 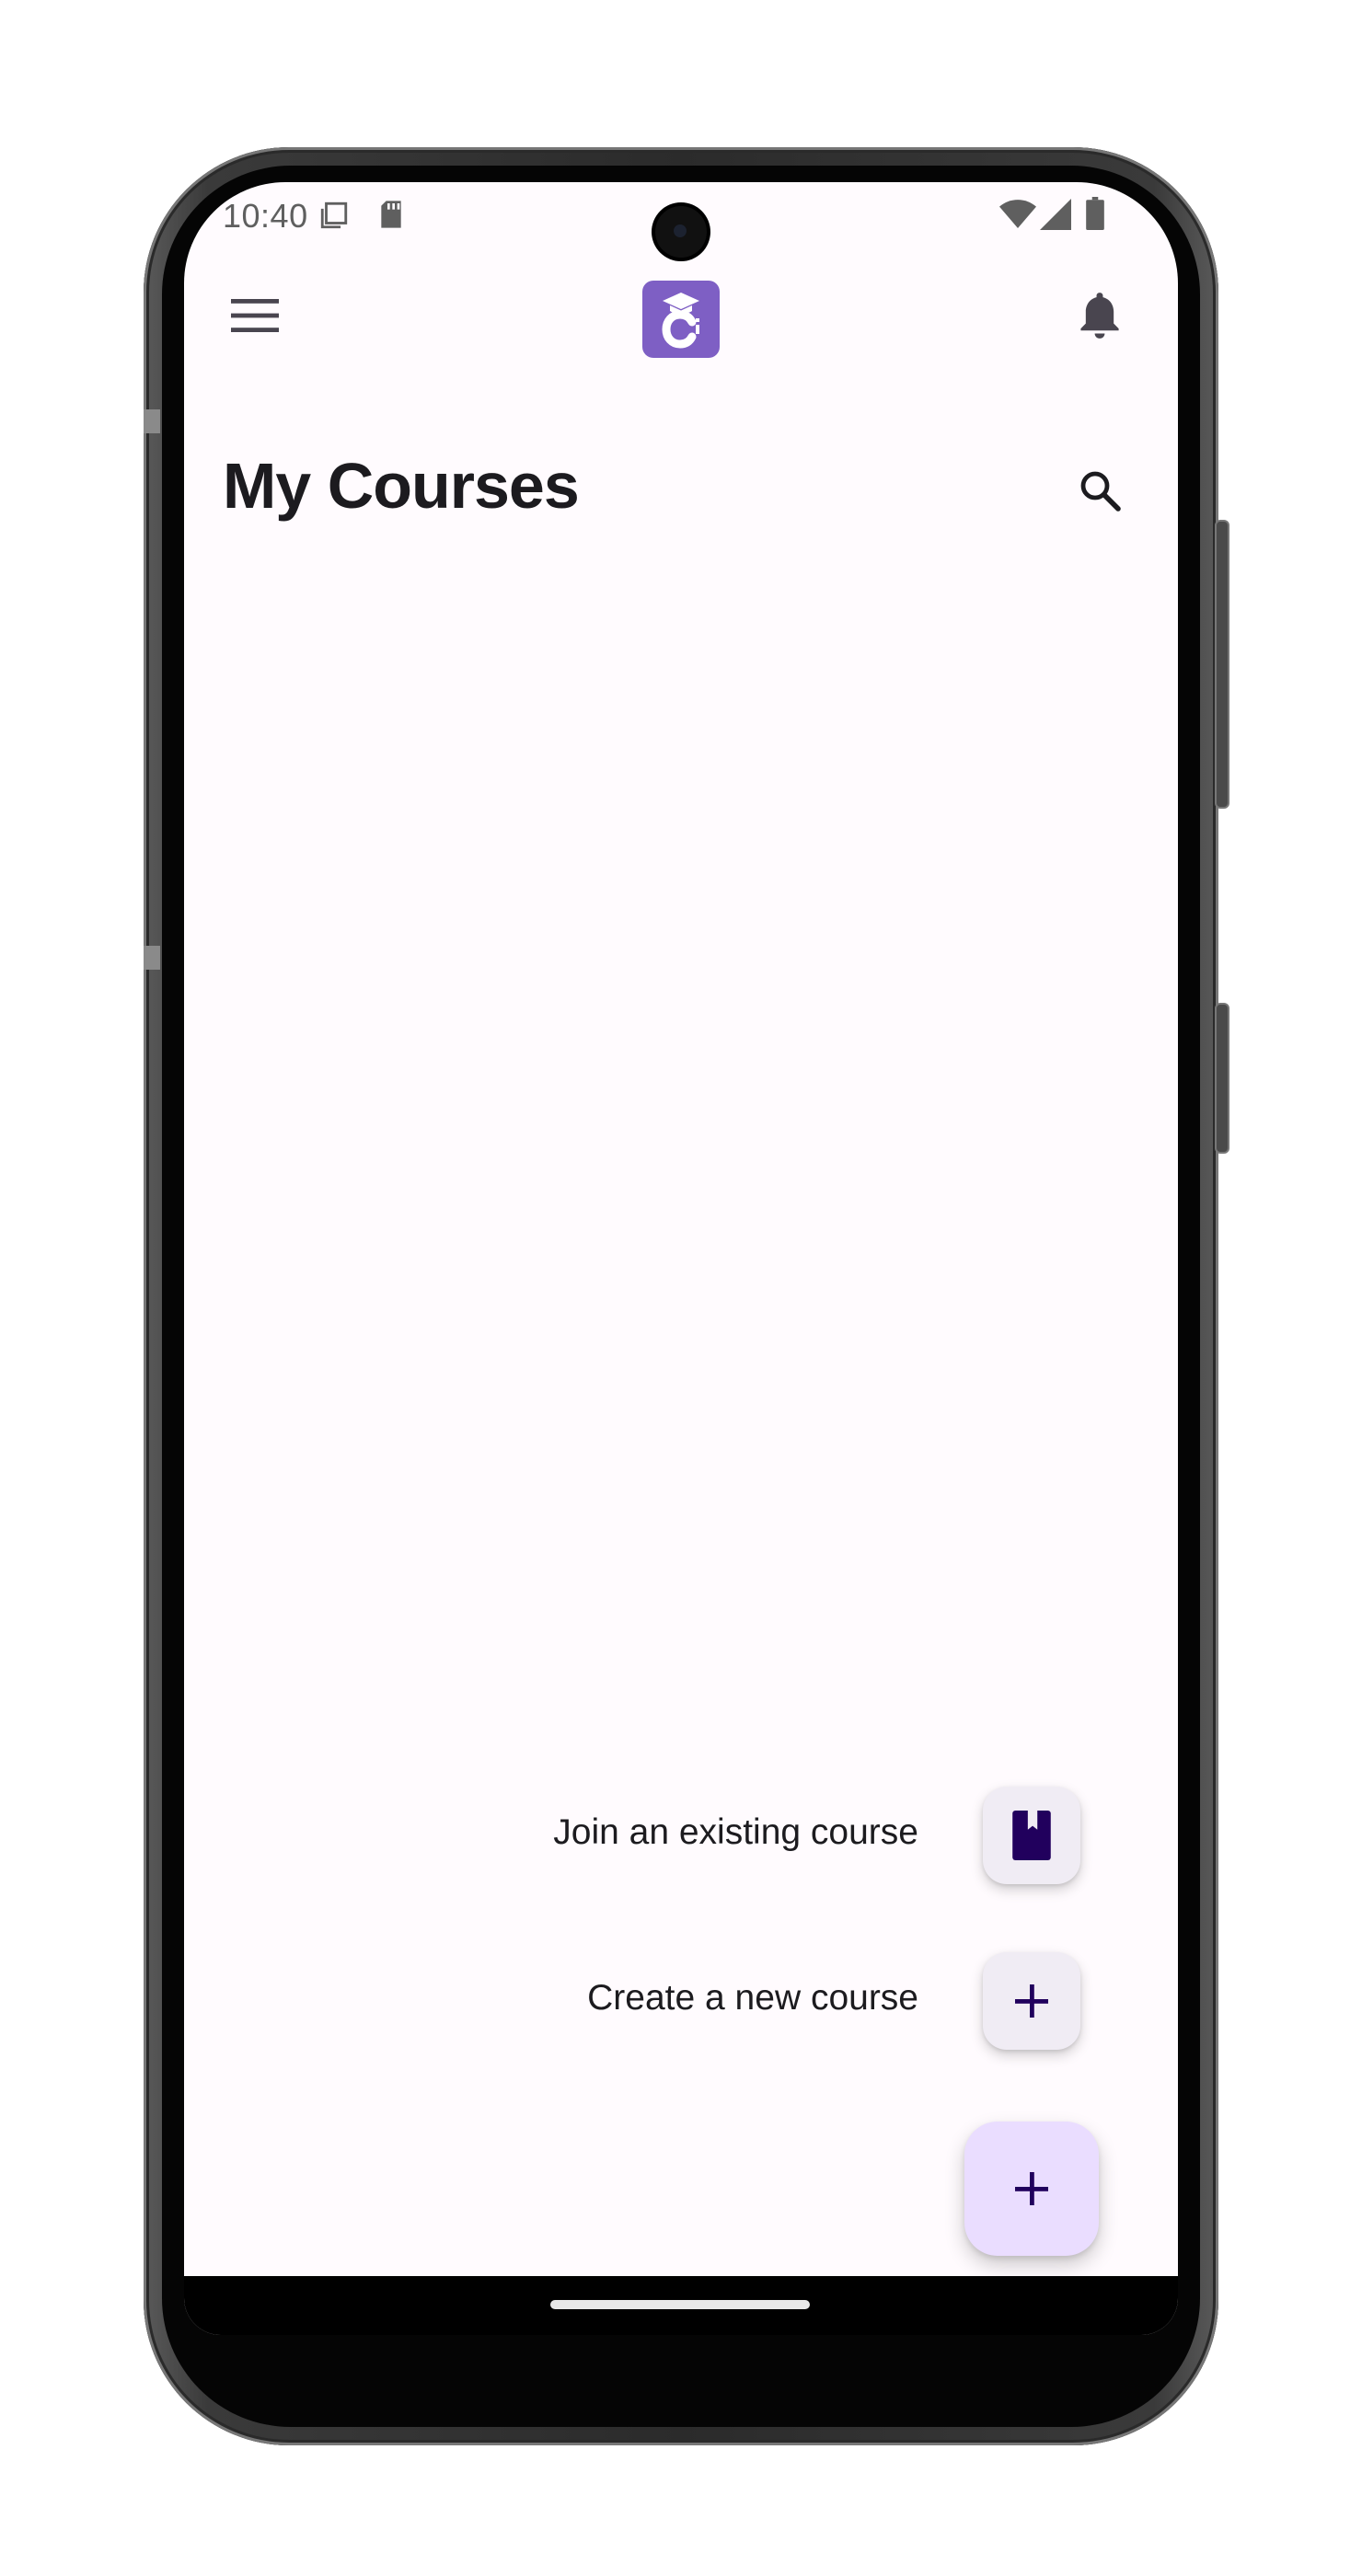 I want to click on sd-card-icon, so click(x=391, y=214).